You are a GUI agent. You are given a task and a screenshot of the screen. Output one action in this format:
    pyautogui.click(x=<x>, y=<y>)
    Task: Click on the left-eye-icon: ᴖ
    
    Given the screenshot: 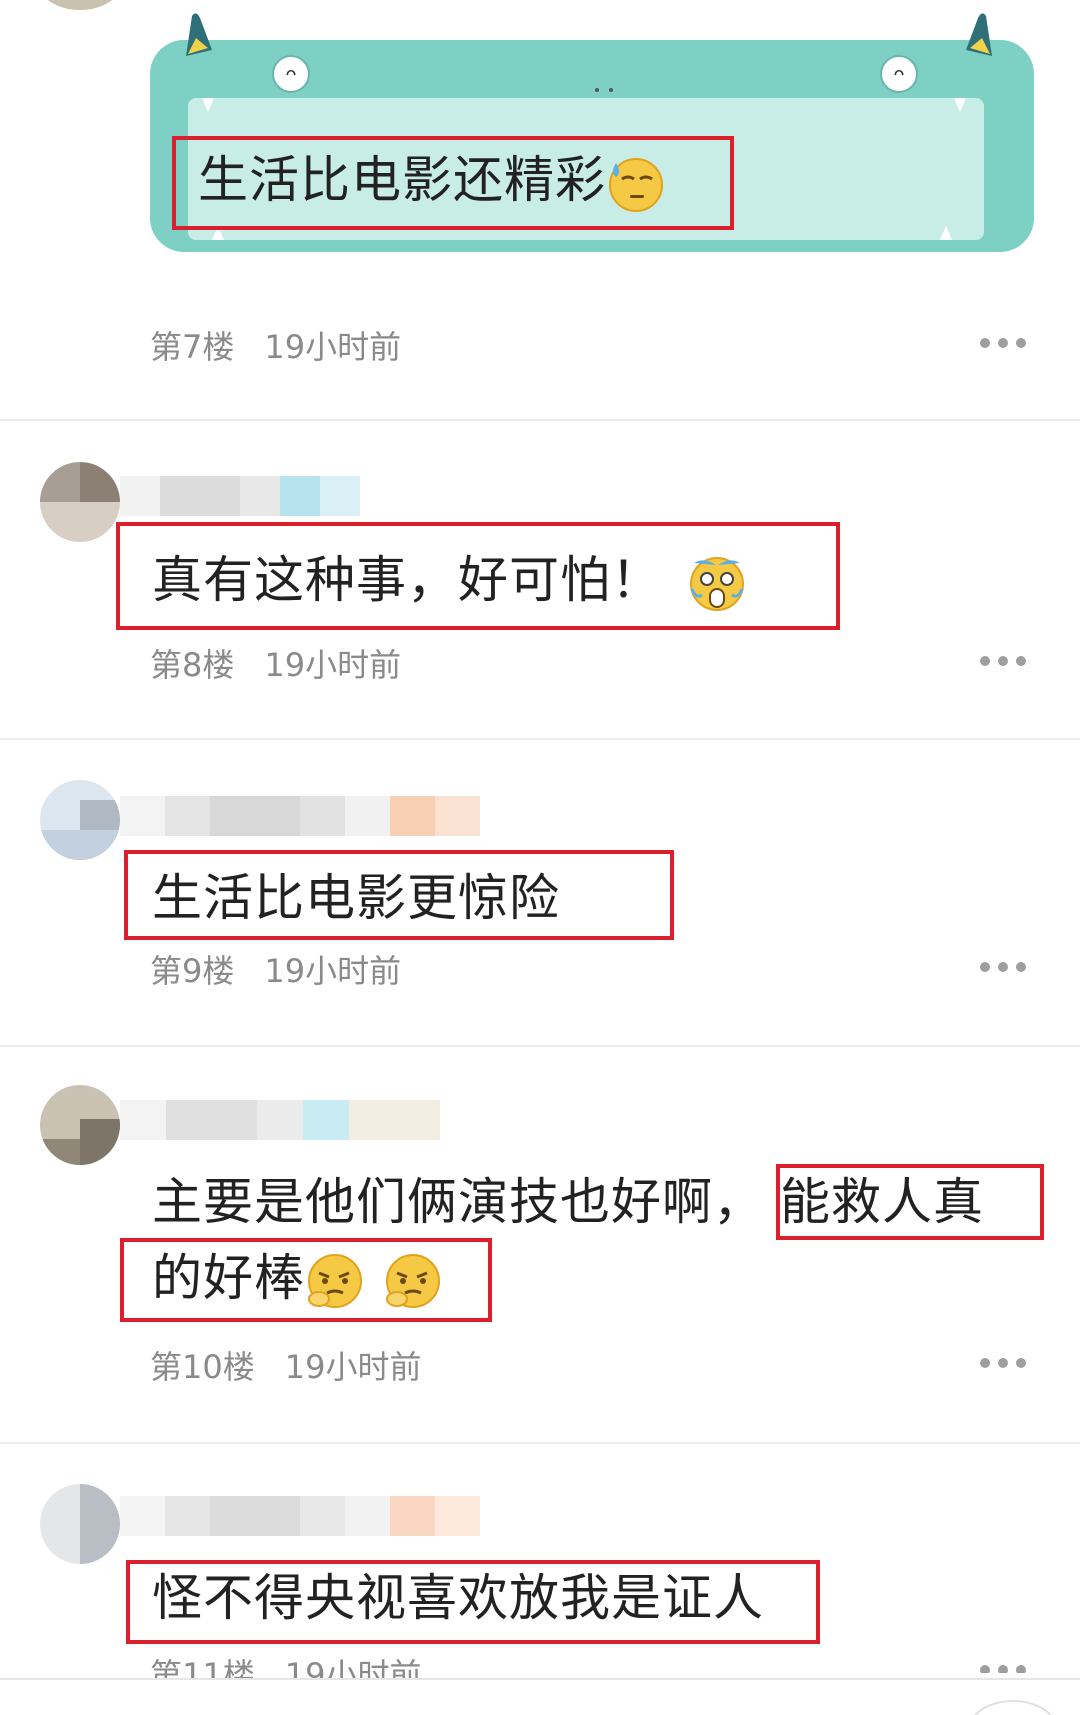 What is the action you would take?
    pyautogui.click(x=291, y=74)
    